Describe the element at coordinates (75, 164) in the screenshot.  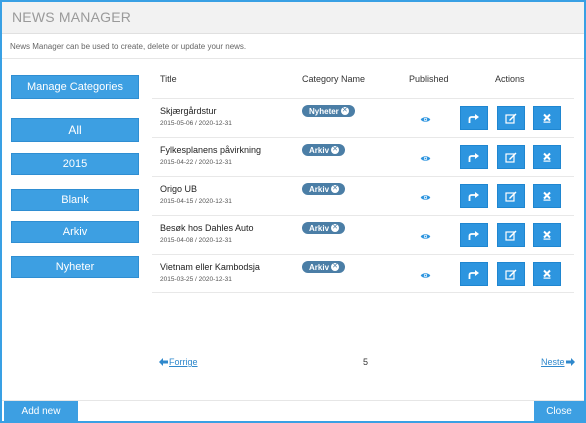
I see `sidebar-item-2015: 2015` at that location.